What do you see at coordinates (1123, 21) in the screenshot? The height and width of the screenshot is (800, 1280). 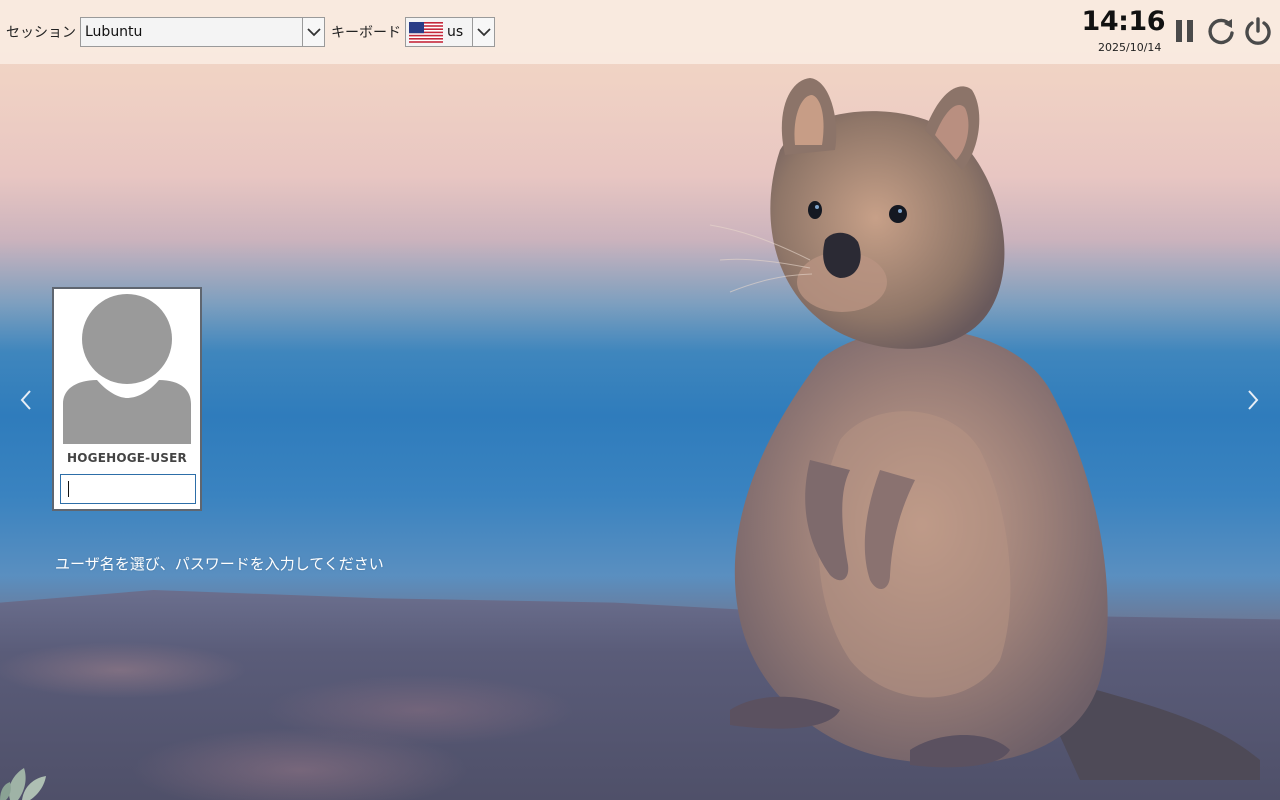 I see `clock-time: 14:16` at bounding box center [1123, 21].